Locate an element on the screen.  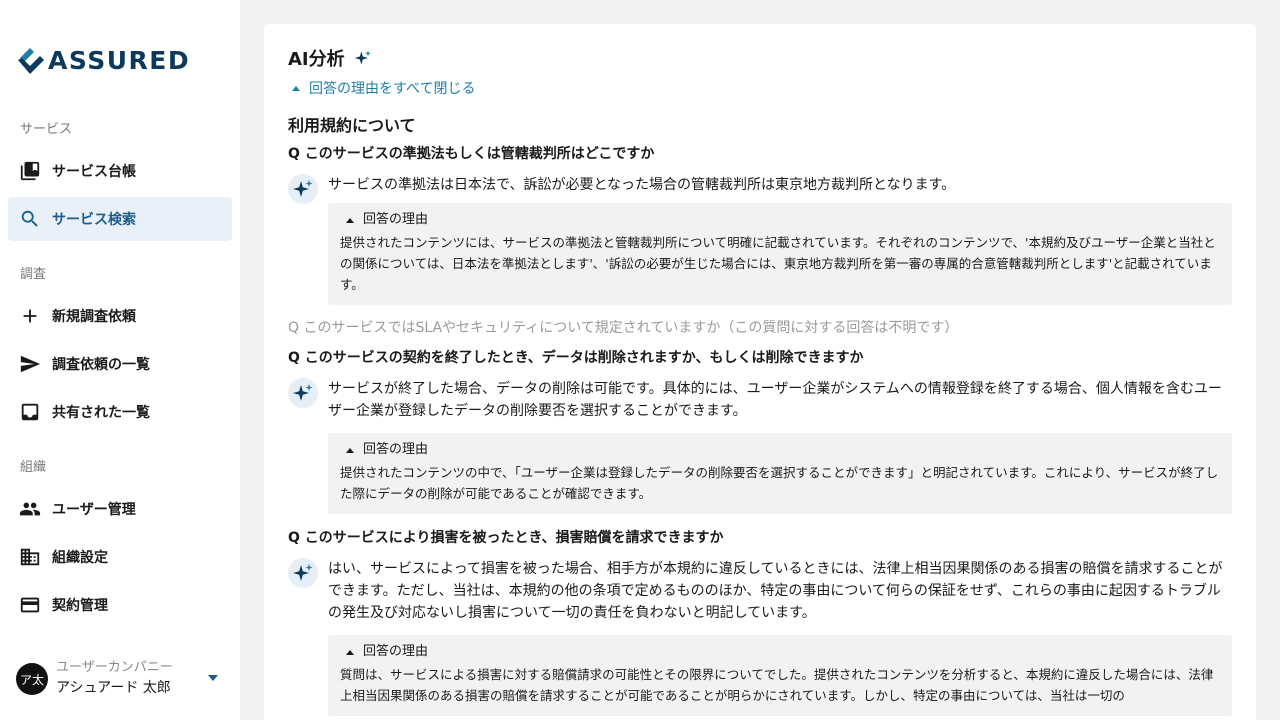
people-icon is located at coordinates (30, 509).